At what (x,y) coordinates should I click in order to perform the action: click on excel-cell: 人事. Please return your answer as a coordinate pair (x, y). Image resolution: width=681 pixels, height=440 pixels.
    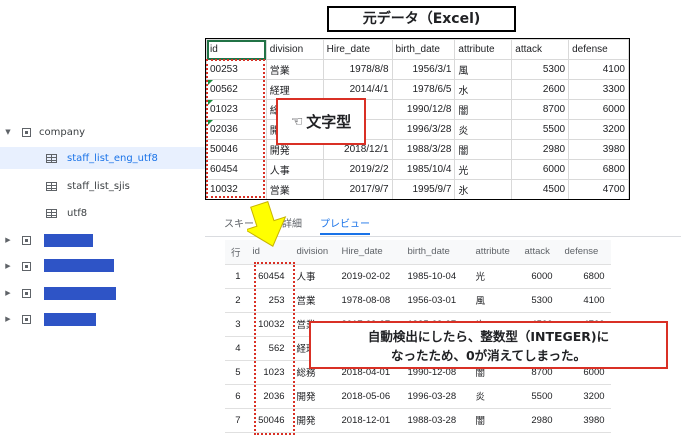
    Looking at the image, I should click on (294, 169).